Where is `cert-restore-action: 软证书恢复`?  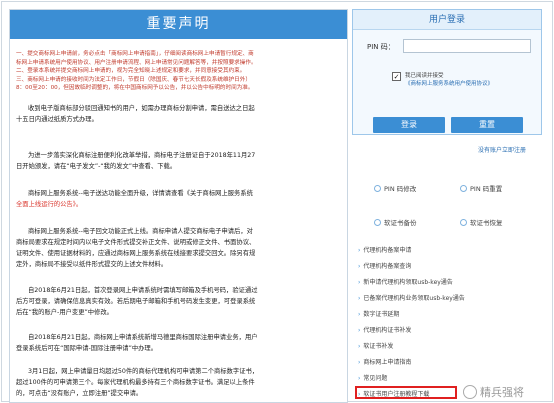 cert-restore-action: 软证书恢复 is located at coordinates (481, 222).